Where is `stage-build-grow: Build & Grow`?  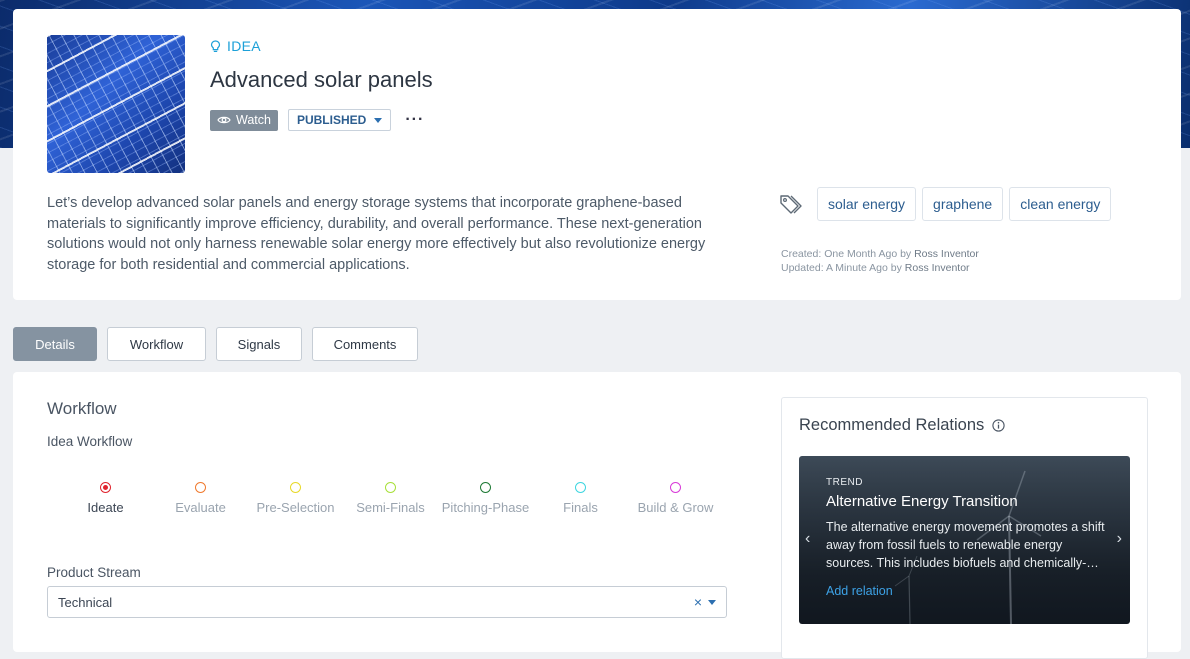
stage-build-grow: Build & Grow is located at coordinates (675, 498).